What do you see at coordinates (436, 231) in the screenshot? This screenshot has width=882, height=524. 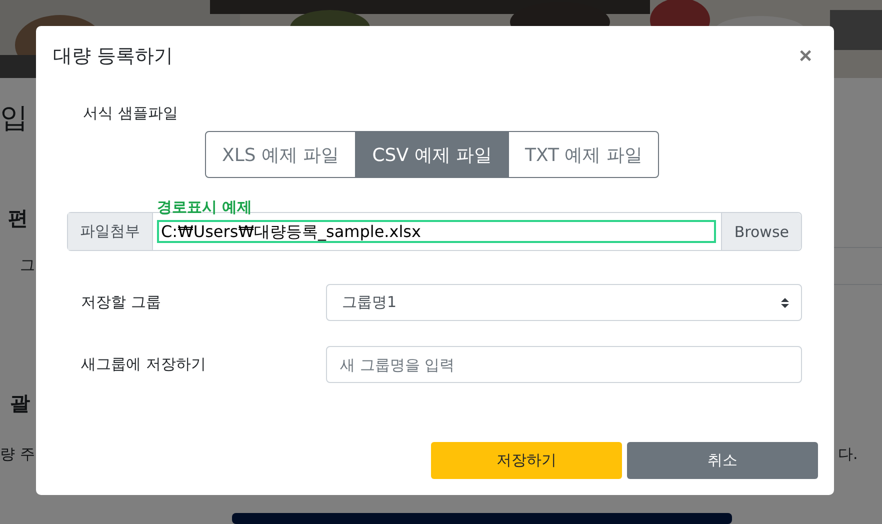 I see `file-path-field: C:₩Users₩대량등록_sample.xlsx` at bounding box center [436, 231].